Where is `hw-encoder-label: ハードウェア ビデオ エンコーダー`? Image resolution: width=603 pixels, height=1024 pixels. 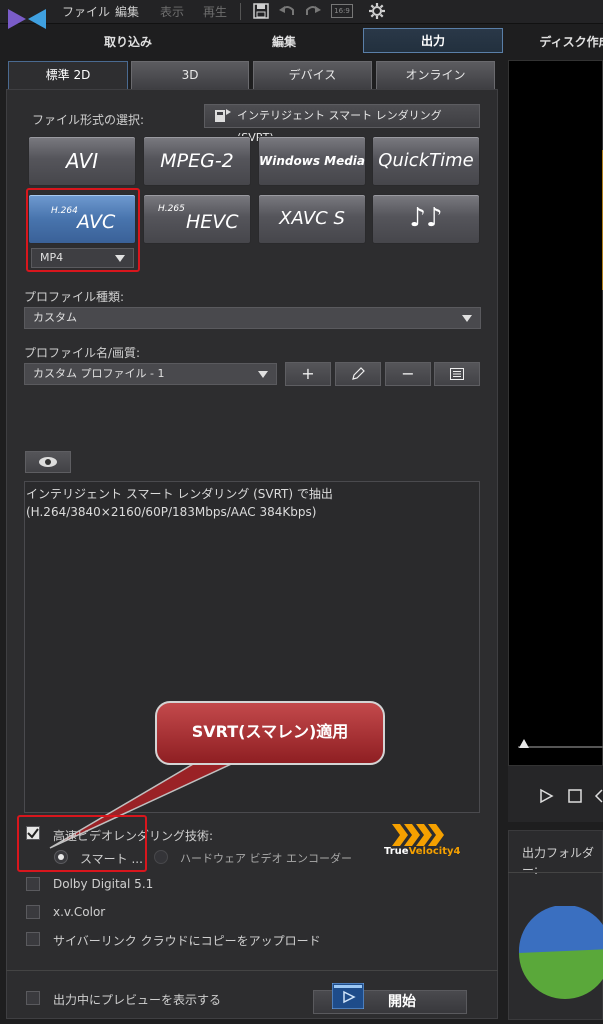 hw-encoder-label: ハードウェア ビデオ エンコーダー is located at coordinates (266, 858).